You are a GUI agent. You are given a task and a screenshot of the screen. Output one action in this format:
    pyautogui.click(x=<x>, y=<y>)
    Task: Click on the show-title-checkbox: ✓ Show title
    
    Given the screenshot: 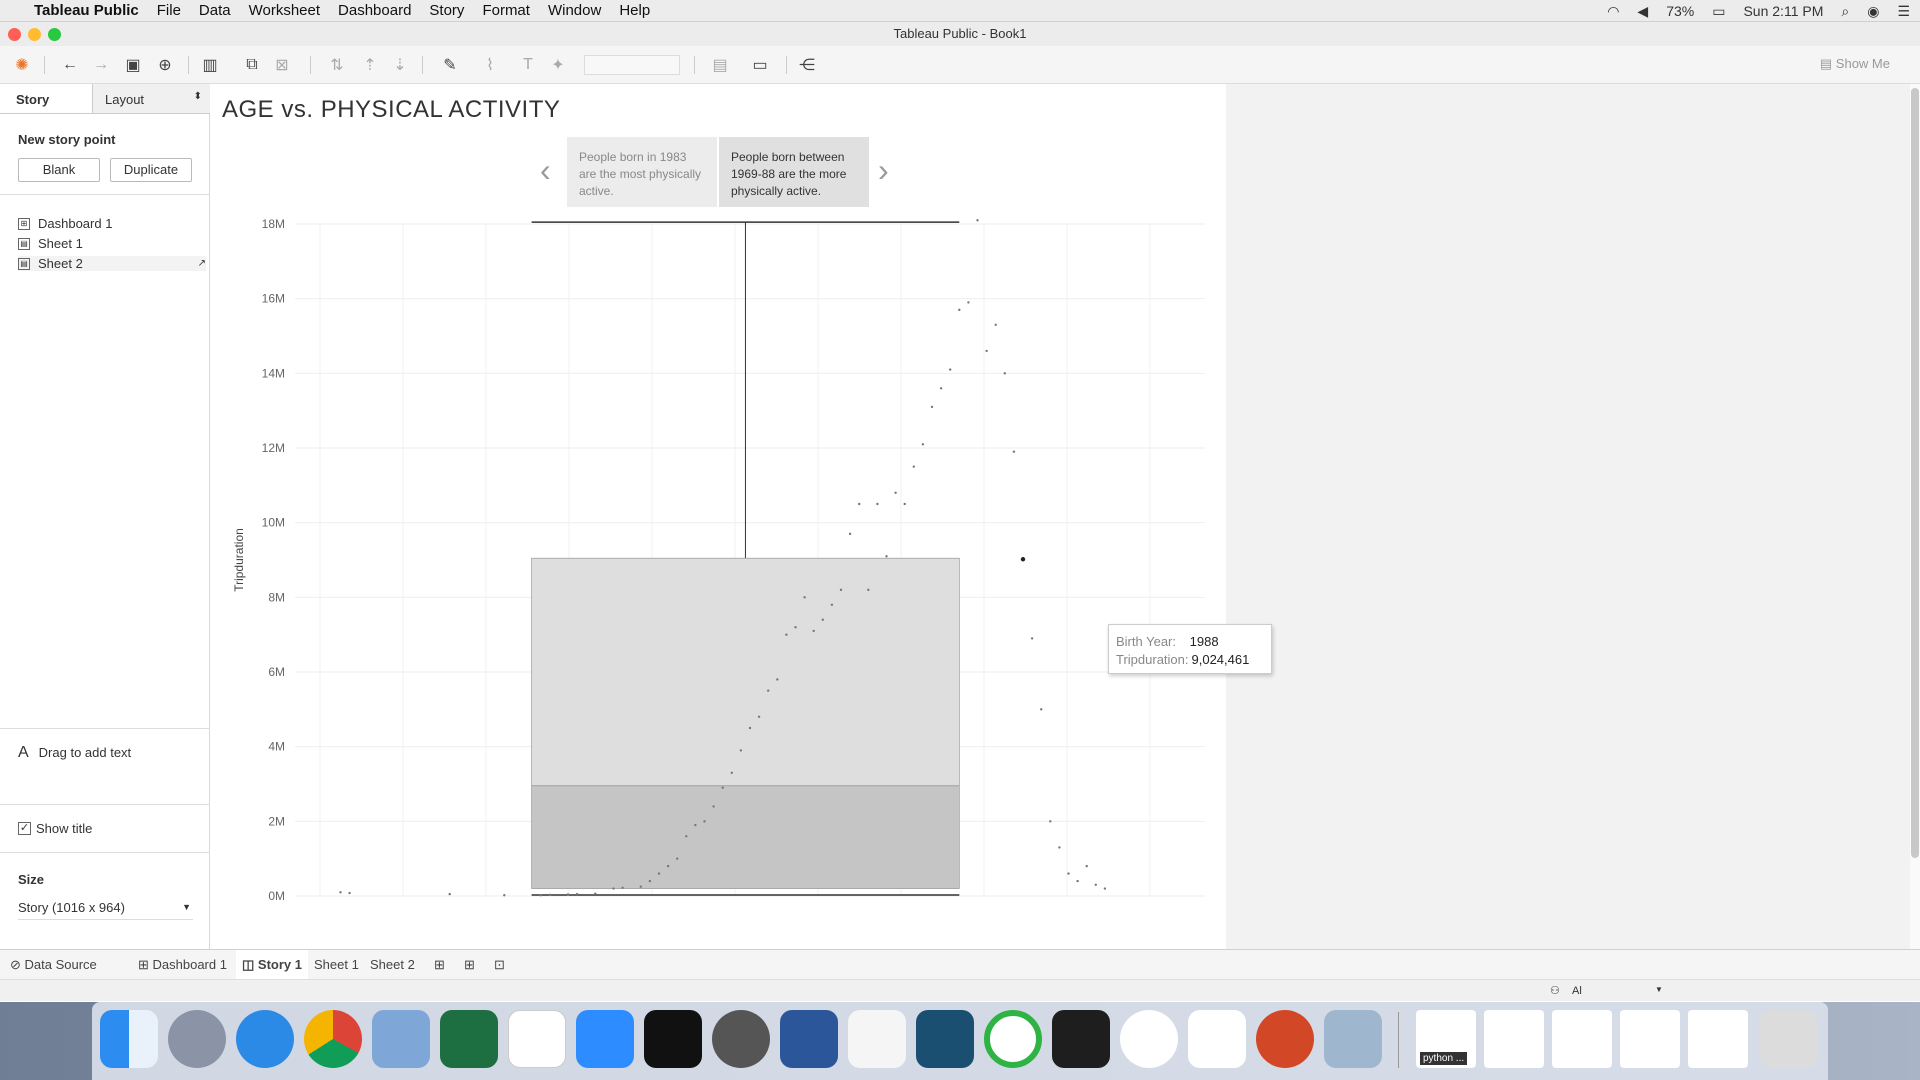 What is the action you would take?
    pyautogui.click(x=55, y=828)
    